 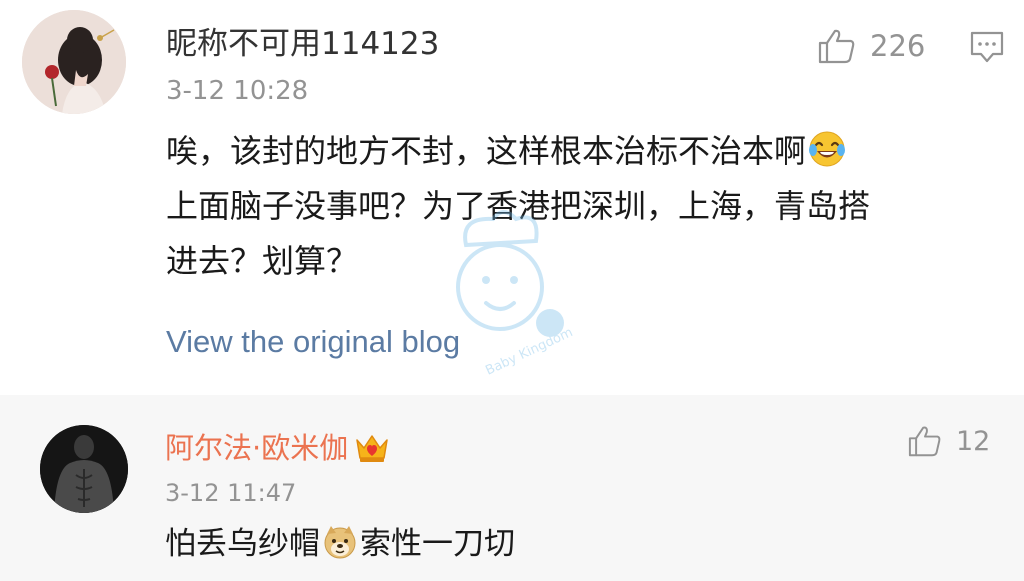 I want to click on crown-icon, so click(x=372, y=448).